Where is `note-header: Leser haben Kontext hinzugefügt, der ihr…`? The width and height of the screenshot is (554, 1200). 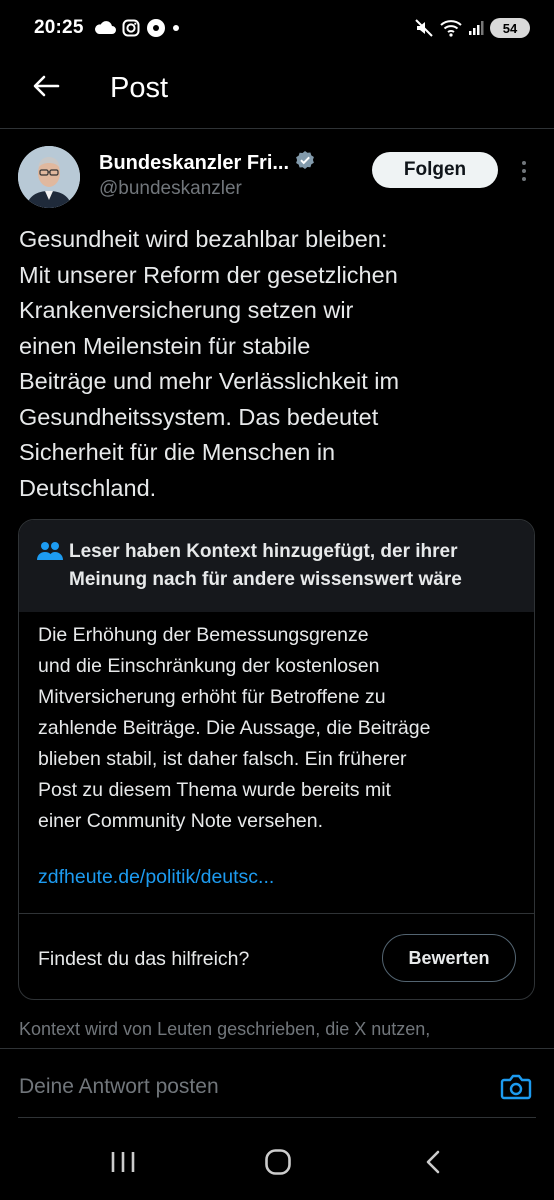
note-header: Leser haben Kontext hinzugefügt, der ihr… is located at coordinates (276, 566).